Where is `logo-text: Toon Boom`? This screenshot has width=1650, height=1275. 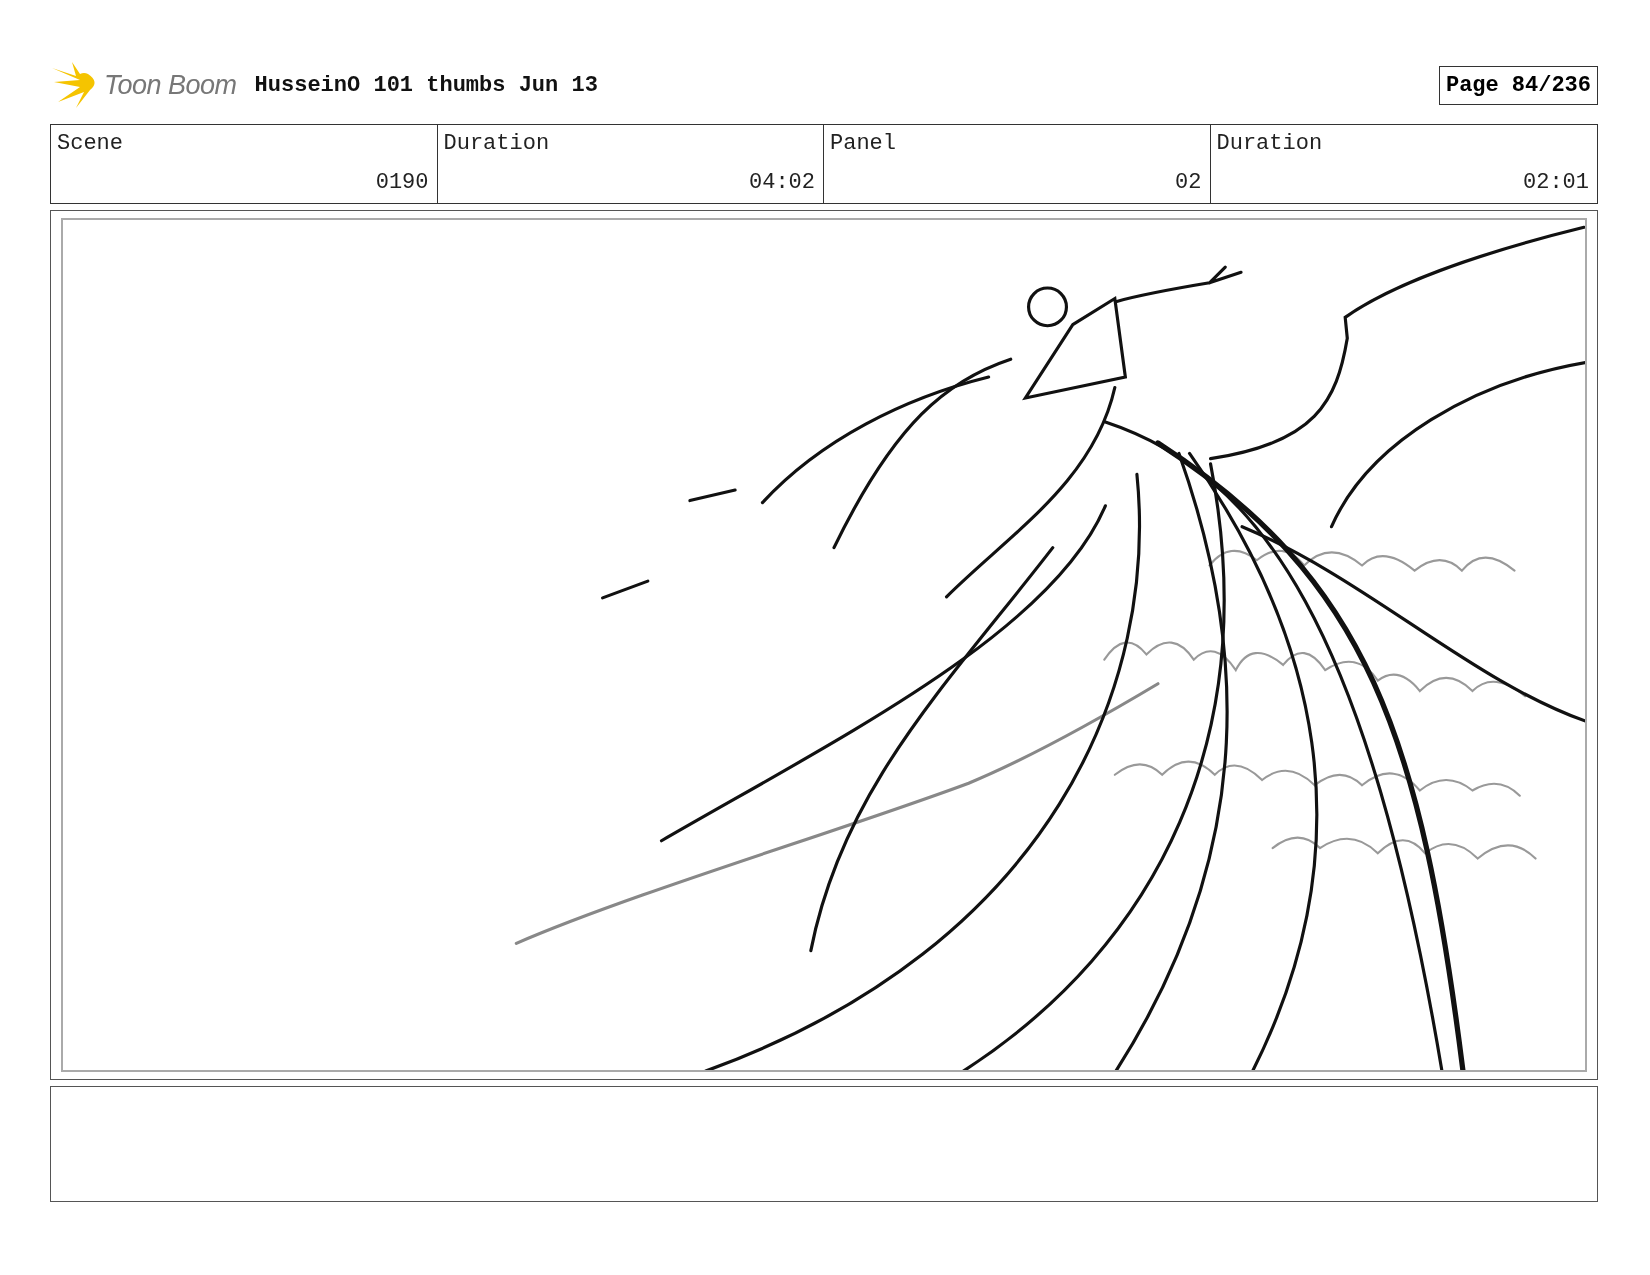 logo-text: Toon Boom is located at coordinates (170, 85).